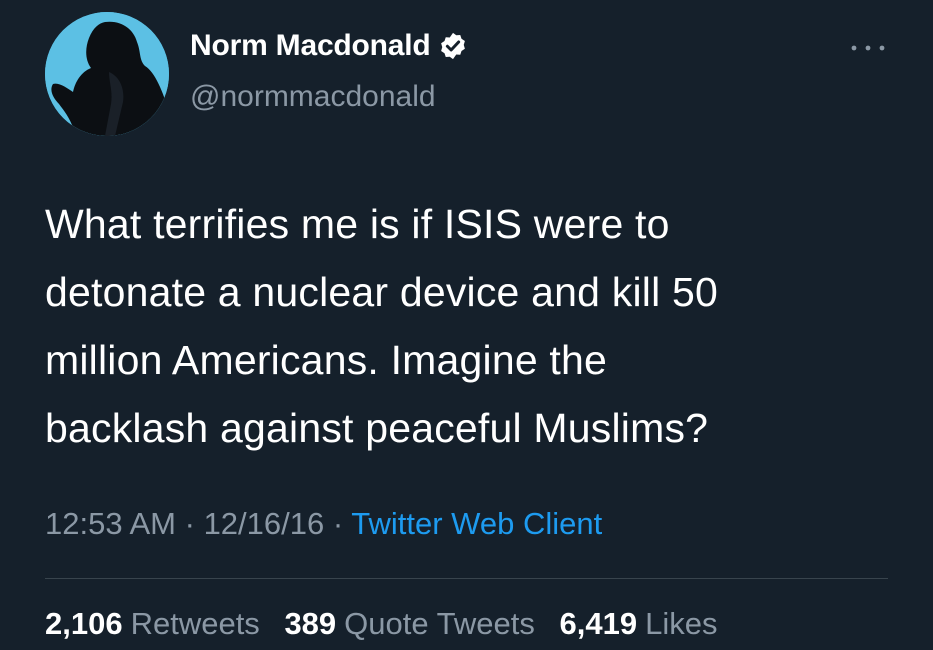 This screenshot has width=933, height=650. I want to click on quote-tweets-stat: 389 Quote Tweets, so click(409, 623).